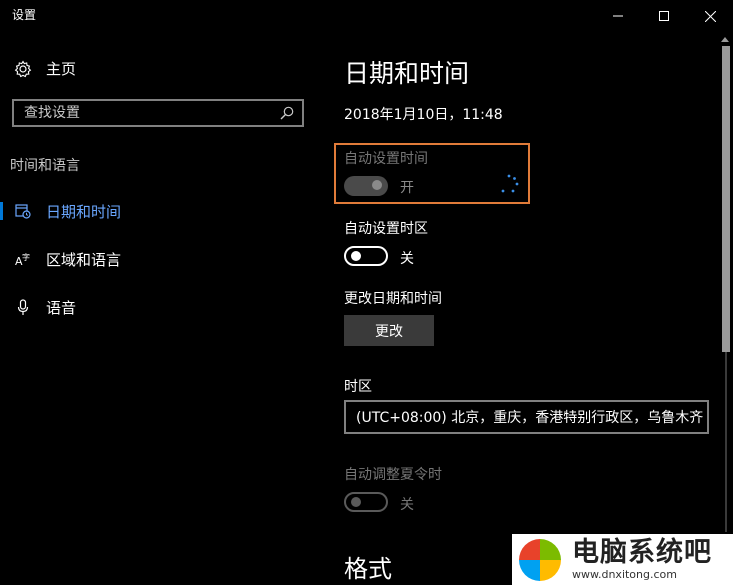  What do you see at coordinates (407, 505) in the screenshot?
I see `auto-dst-state: 关` at bounding box center [407, 505].